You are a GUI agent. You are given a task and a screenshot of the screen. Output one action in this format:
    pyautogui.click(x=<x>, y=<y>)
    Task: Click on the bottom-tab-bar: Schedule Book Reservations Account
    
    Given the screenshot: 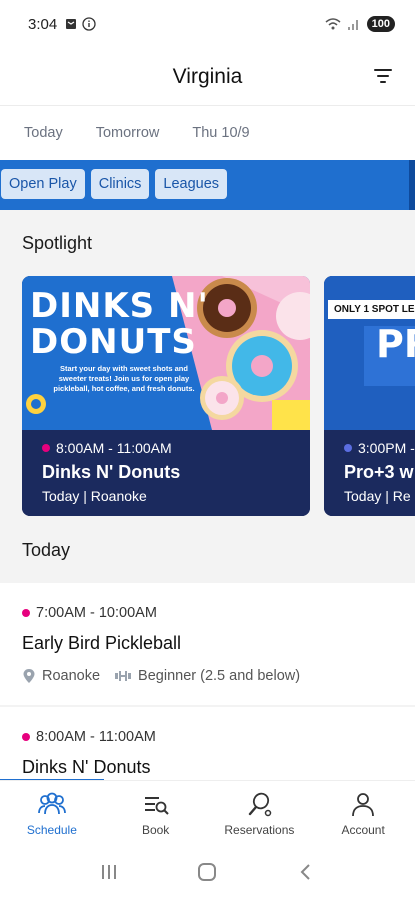 What is the action you would take?
    pyautogui.click(x=207, y=812)
    